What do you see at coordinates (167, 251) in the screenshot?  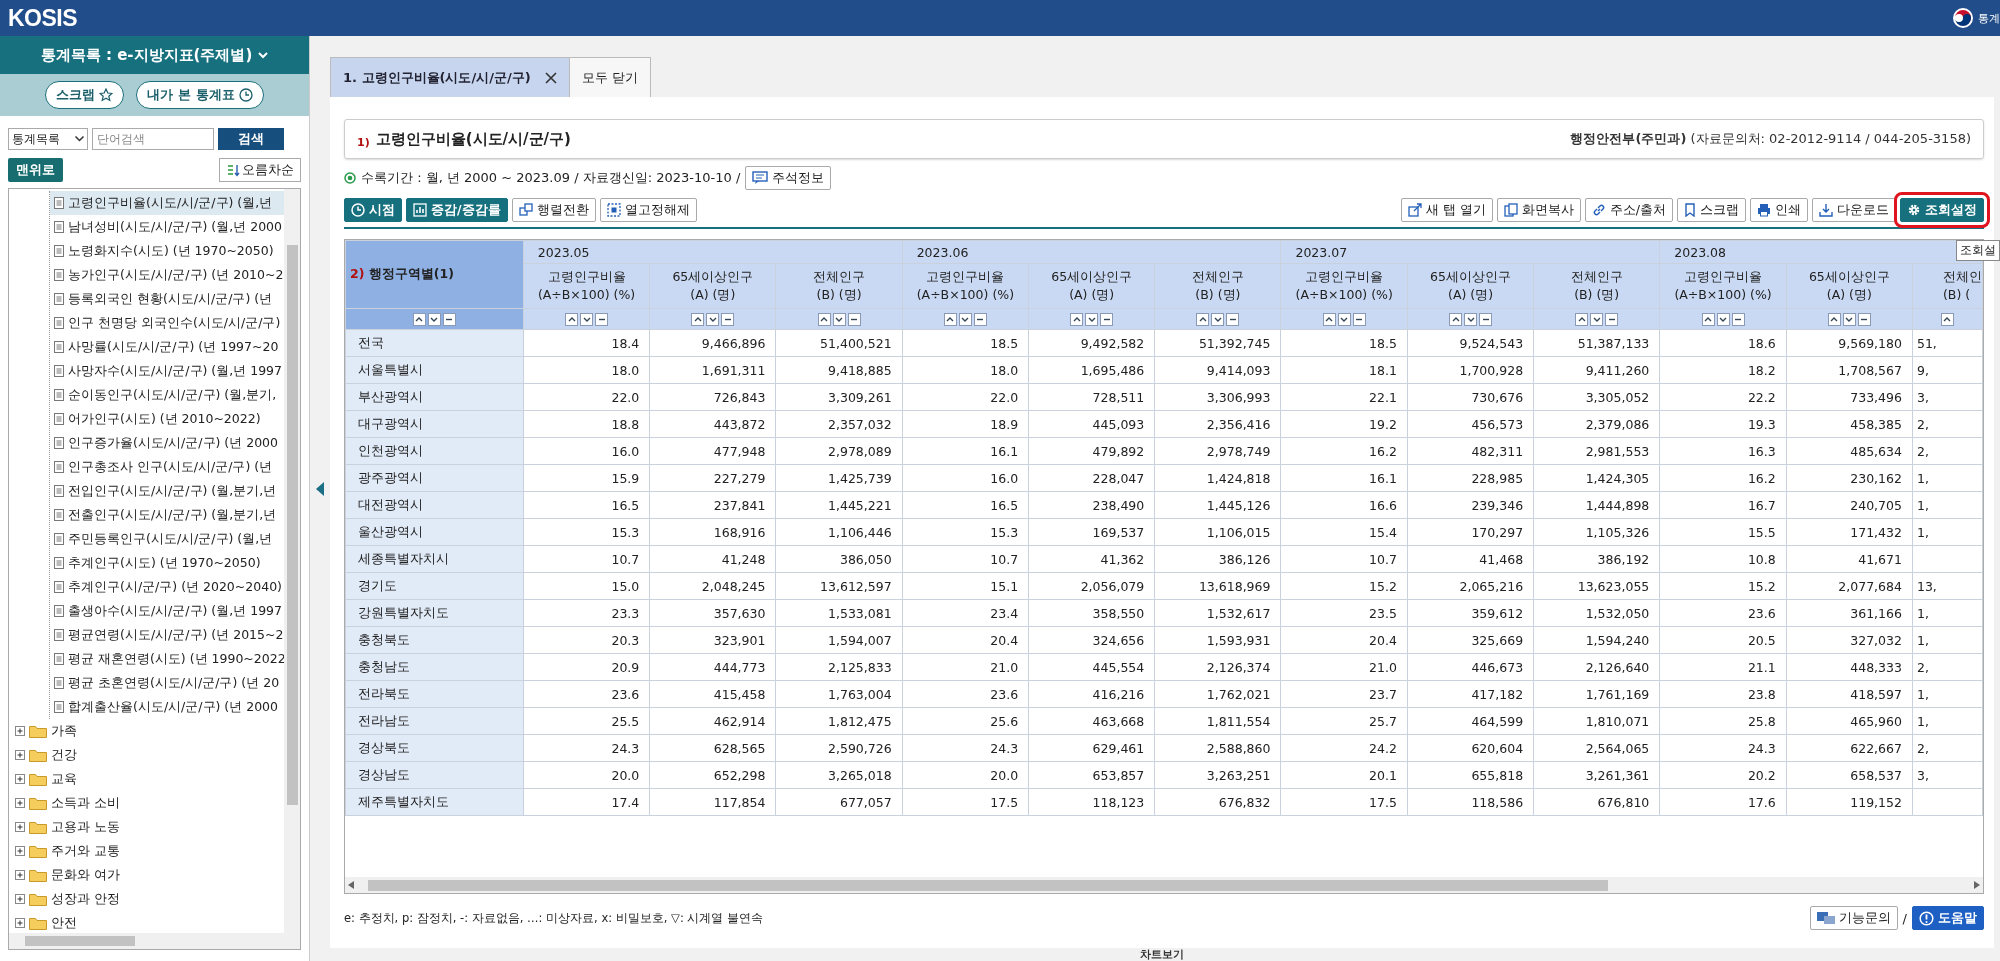 I see `tree-item: 노령화지수(시도) (년 1970~2050)` at bounding box center [167, 251].